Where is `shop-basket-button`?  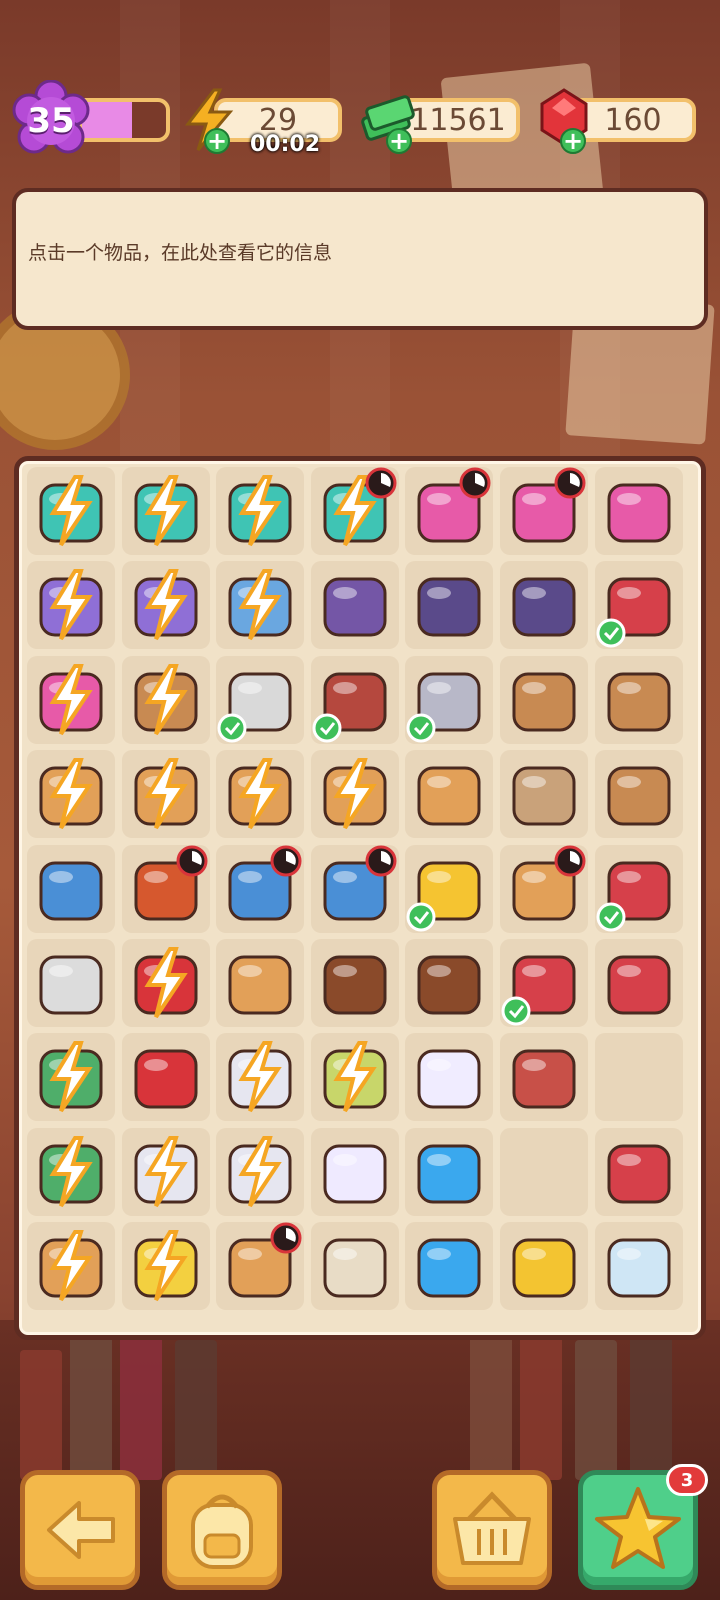 shop-basket-button is located at coordinates (492, 1530).